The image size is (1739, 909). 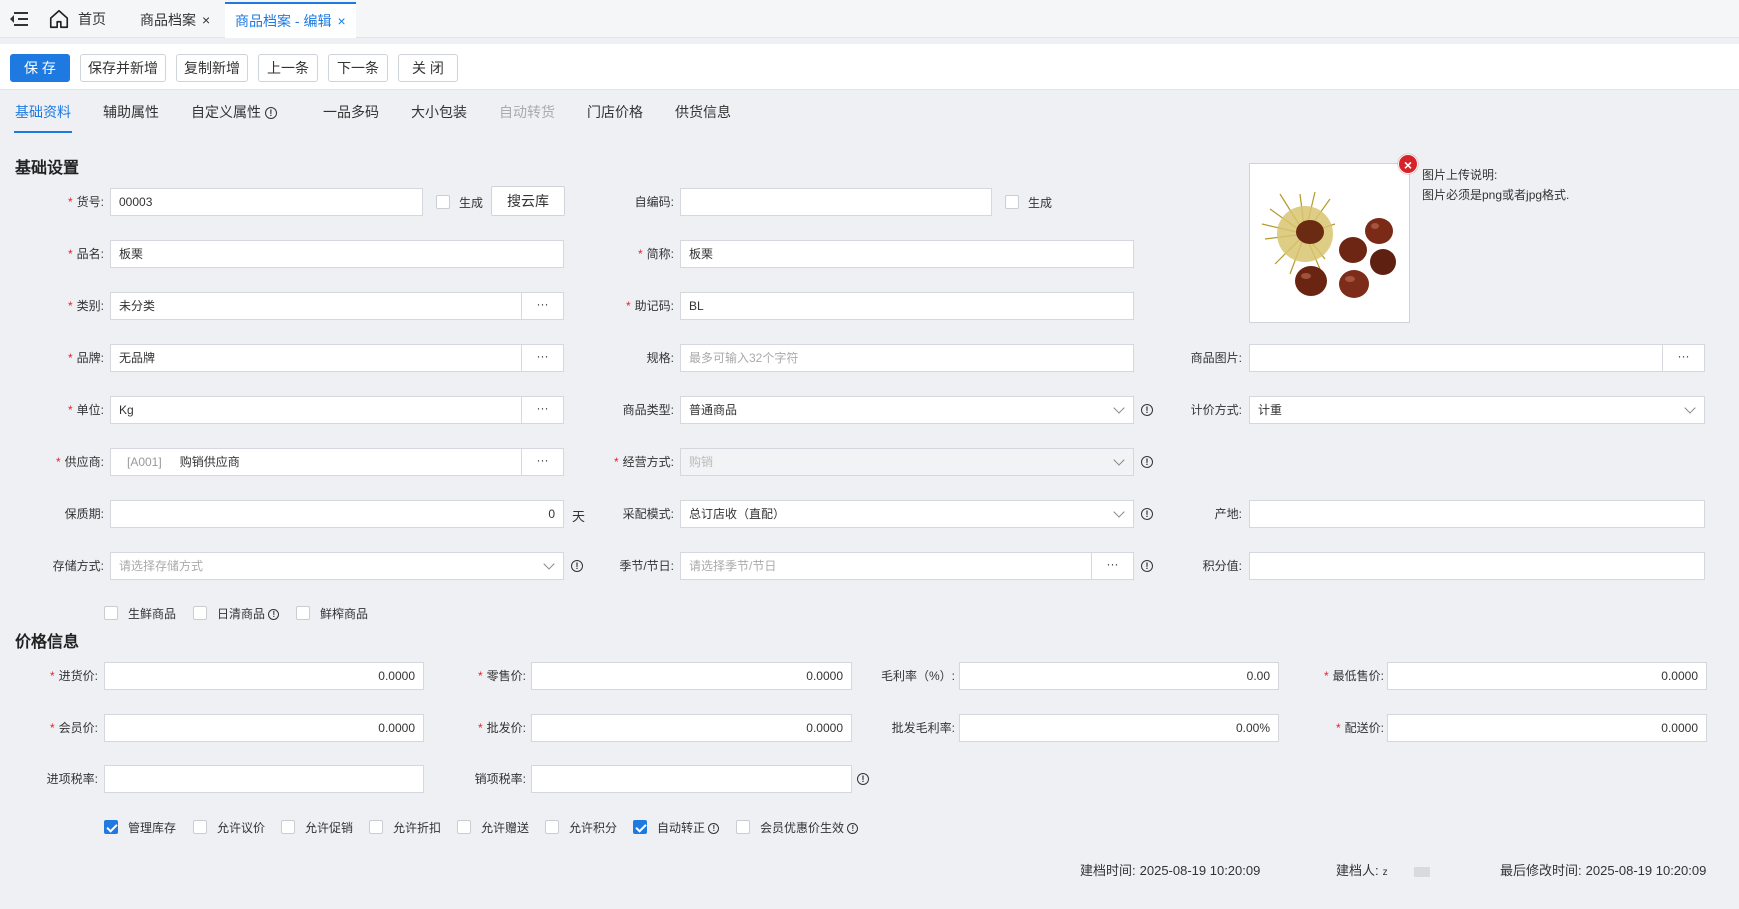 What do you see at coordinates (337, 306) in the screenshot?
I see `category-input: 未分类 ···` at bounding box center [337, 306].